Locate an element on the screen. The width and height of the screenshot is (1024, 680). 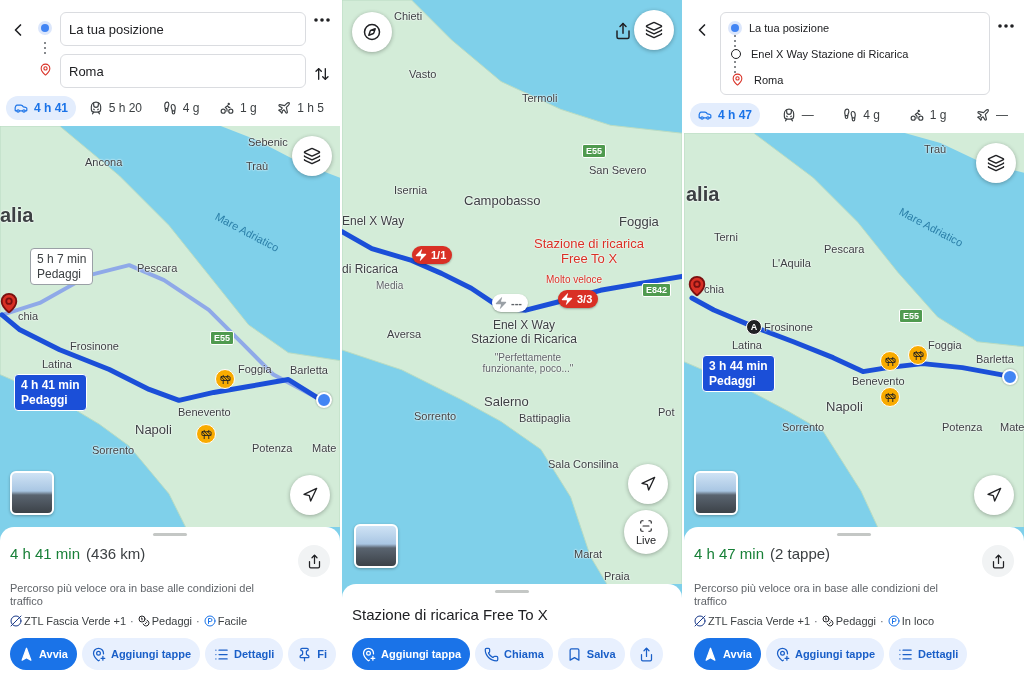
map-label: Traù is located at coordinates (935, 149).